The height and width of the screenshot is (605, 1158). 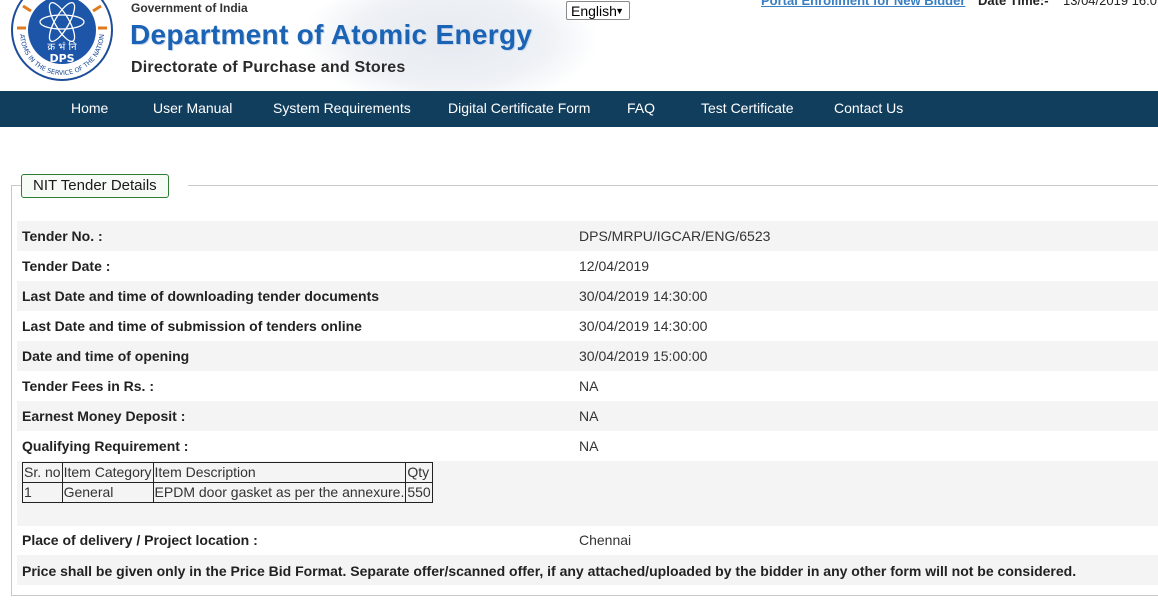 I want to click on detail-row-qualifying-requirement: Qualifying Requirement : NA, so click(x=587, y=446).